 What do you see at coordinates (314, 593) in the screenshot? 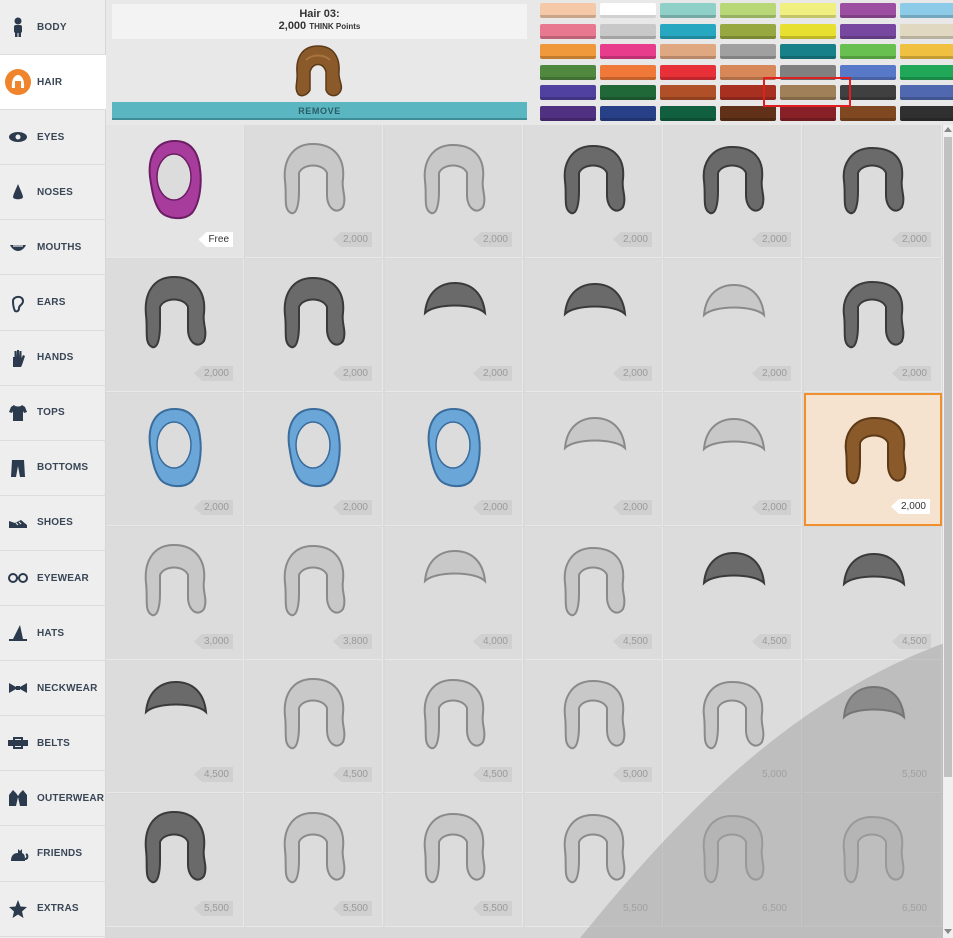
I see `hair-item-pigtails: 3,800` at bounding box center [314, 593].